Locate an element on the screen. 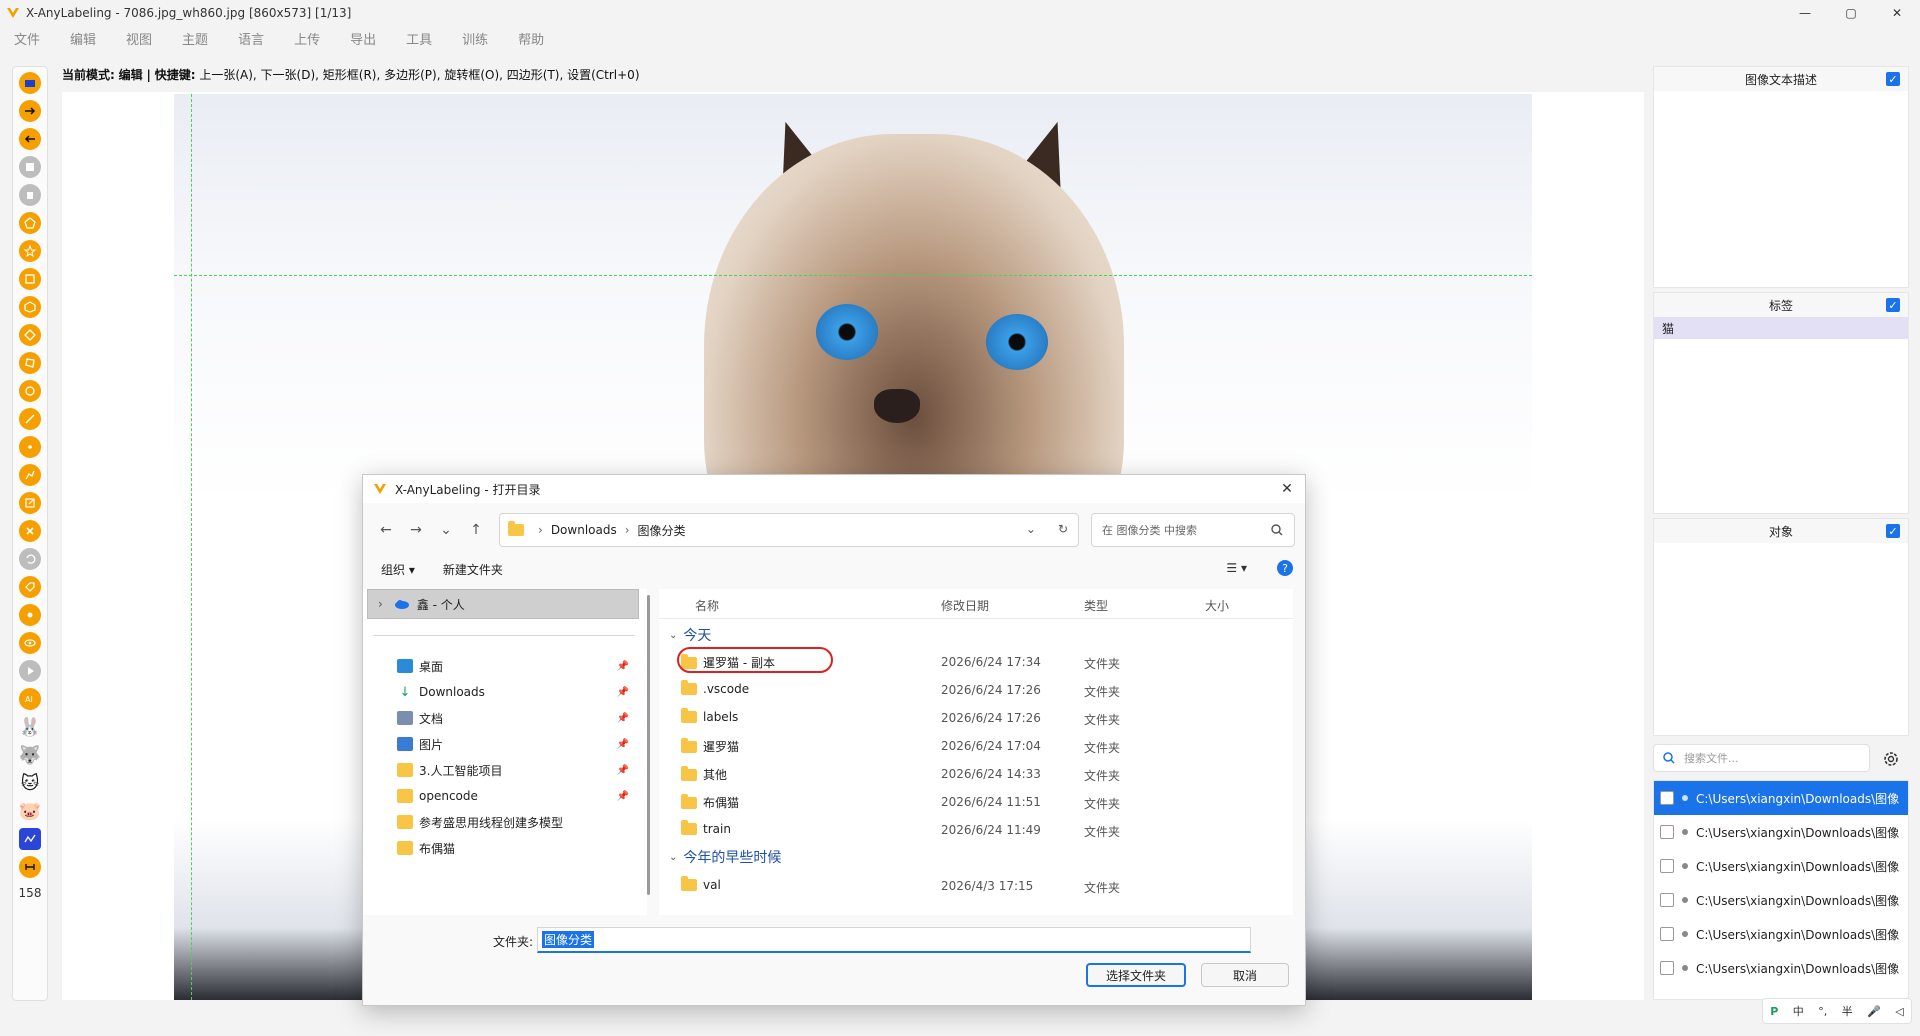 The width and height of the screenshot is (1920, 1036). save-icon is located at coordinates (30, 167).